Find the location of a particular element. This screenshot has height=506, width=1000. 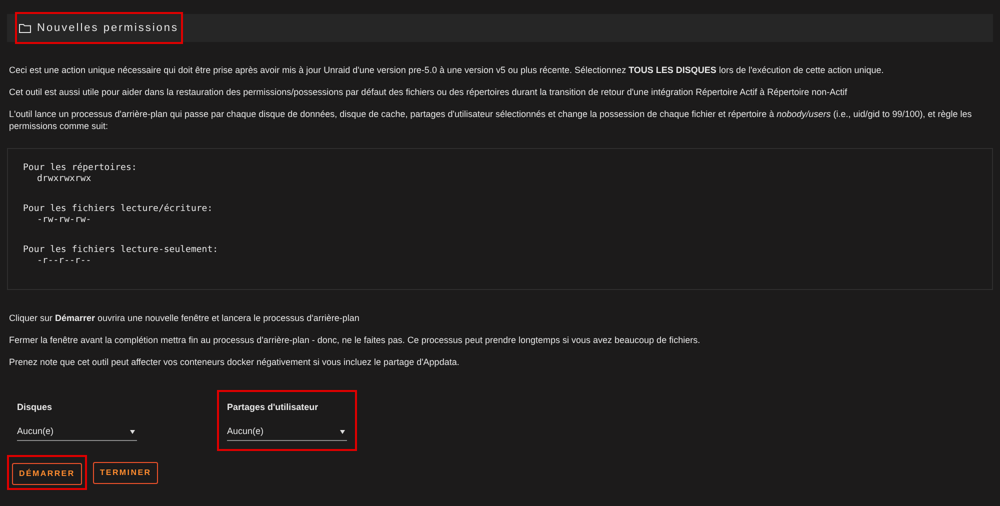

code-line: Pour les fichiers lecture-seulement: is located at coordinates (121, 250).